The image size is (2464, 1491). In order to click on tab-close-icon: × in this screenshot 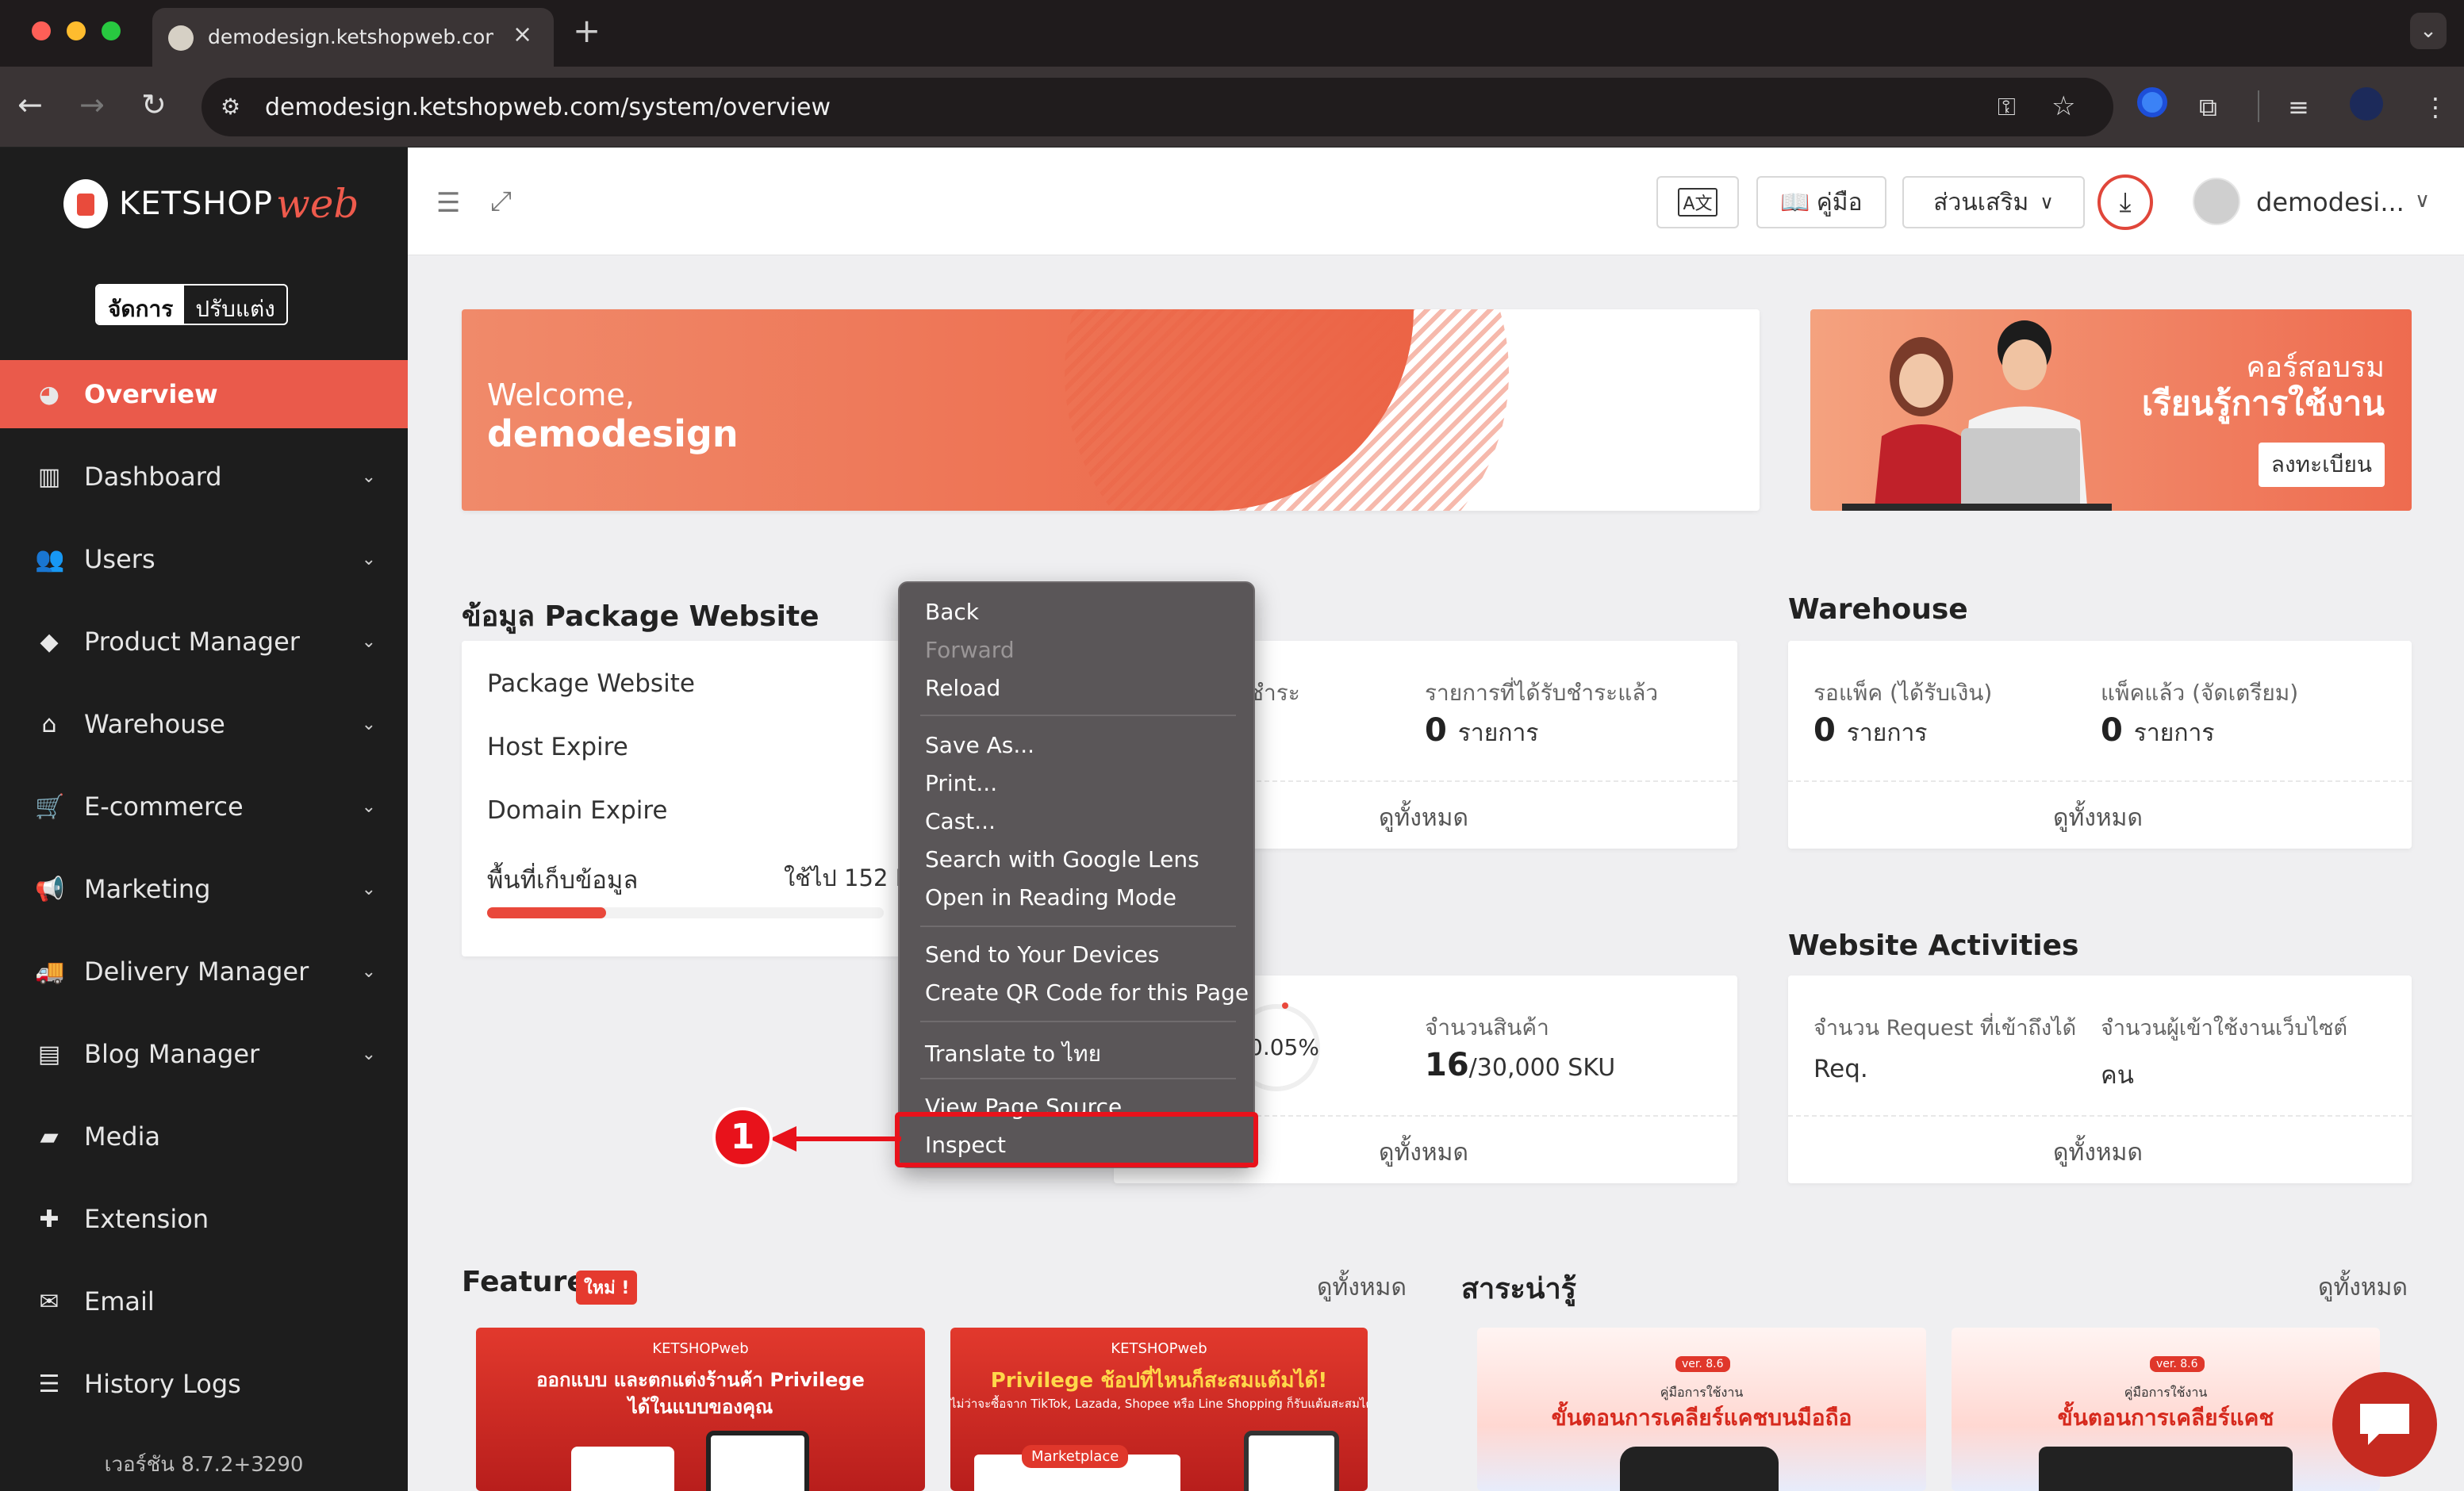, I will do `click(522, 34)`.